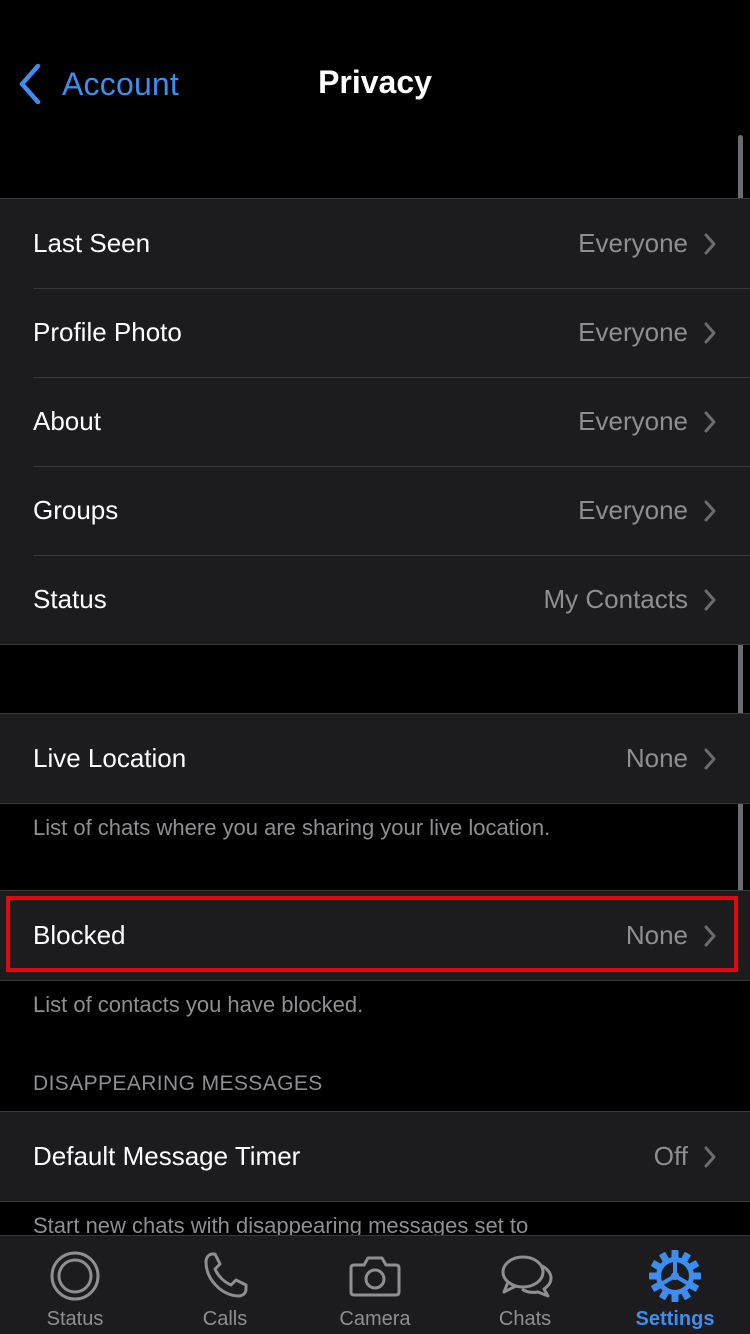 The width and height of the screenshot is (750, 1334). What do you see at coordinates (226, 1275) in the screenshot?
I see `phone-icon` at bounding box center [226, 1275].